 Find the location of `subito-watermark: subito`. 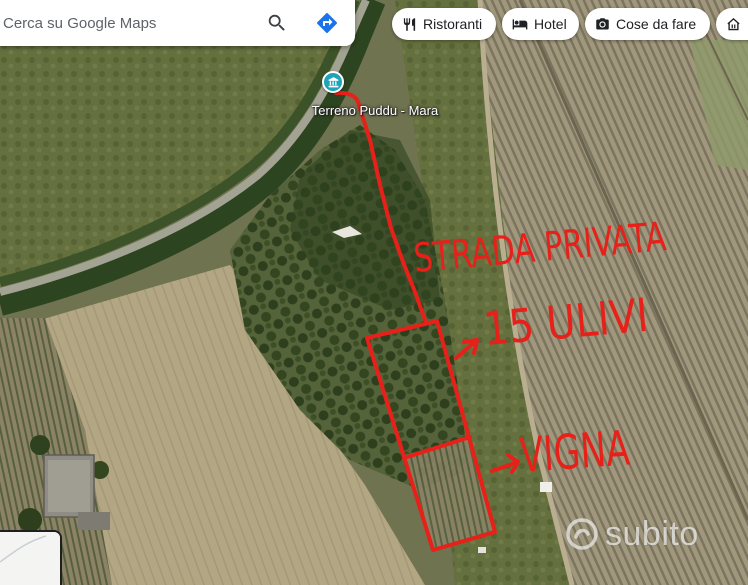

subito-watermark: subito is located at coordinates (632, 534).